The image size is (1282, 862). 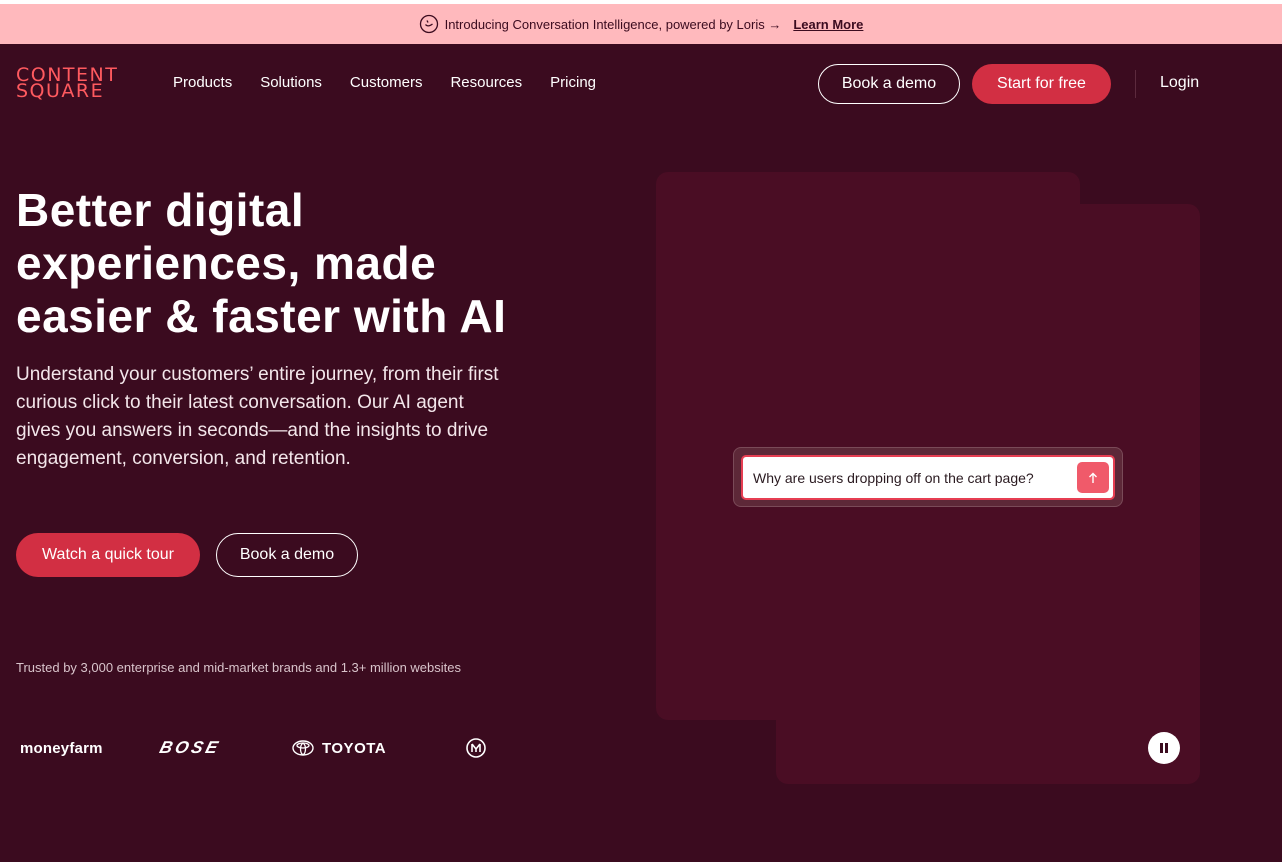 I want to click on inter-emblem-icon, so click(x=476, y=748).